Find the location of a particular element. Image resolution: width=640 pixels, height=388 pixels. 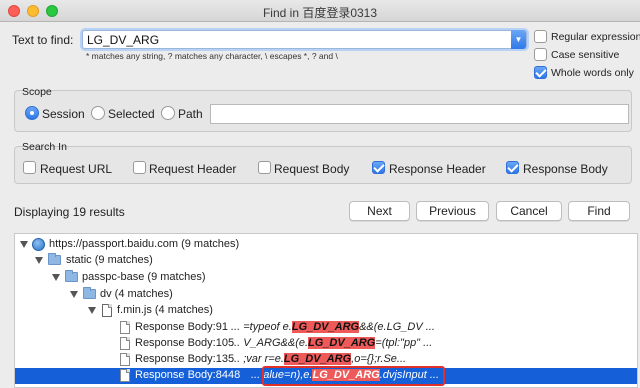

snippet-before: ... ;var r=e. is located at coordinates (257, 359).